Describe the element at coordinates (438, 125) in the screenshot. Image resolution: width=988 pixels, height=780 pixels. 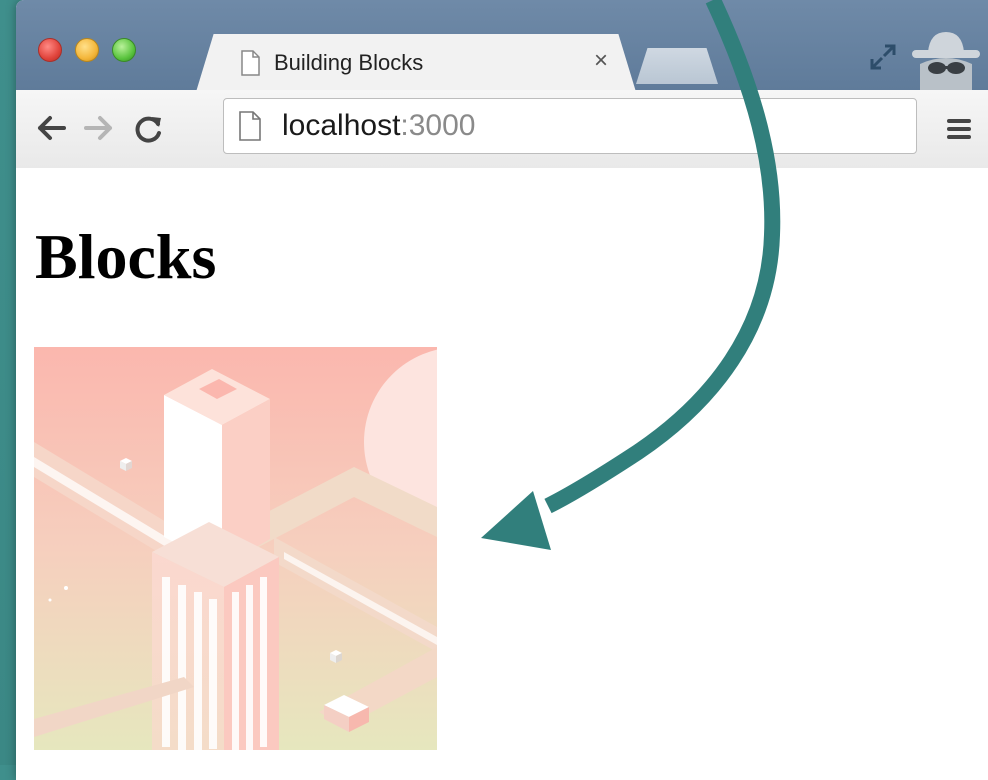
I see `url-port: :3000` at that location.